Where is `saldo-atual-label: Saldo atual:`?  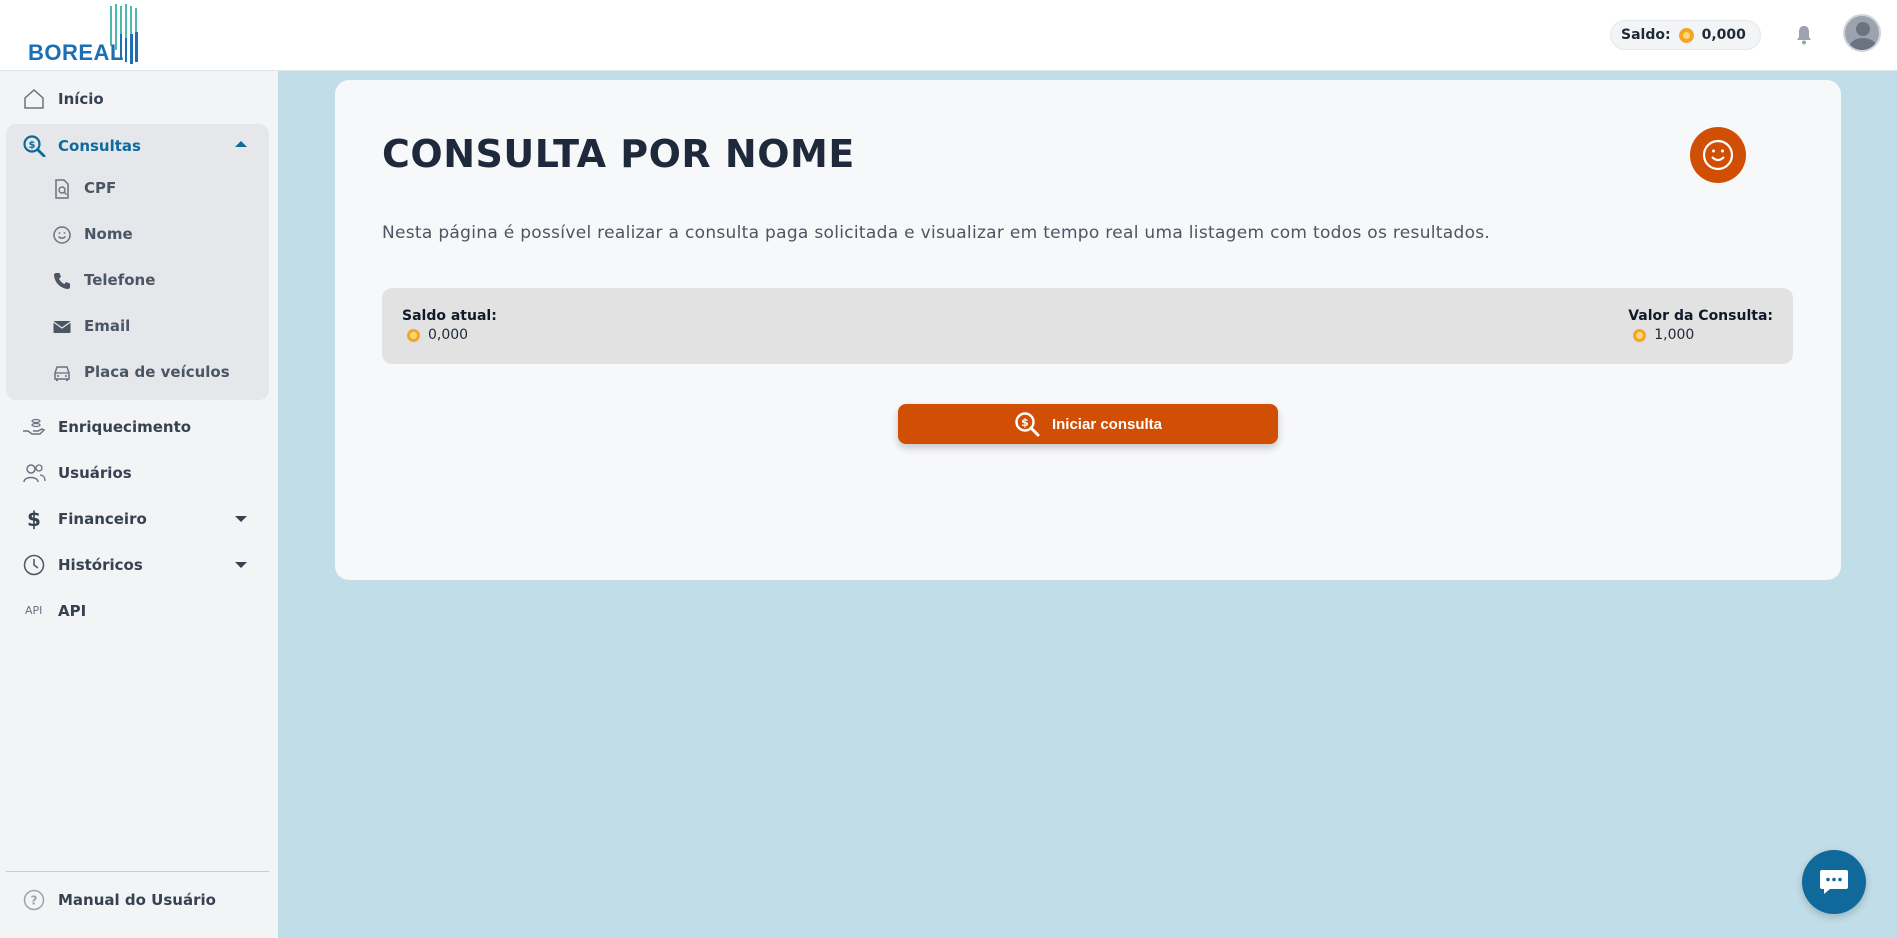
saldo-atual-label: Saldo atual: is located at coordinates (449, 316).